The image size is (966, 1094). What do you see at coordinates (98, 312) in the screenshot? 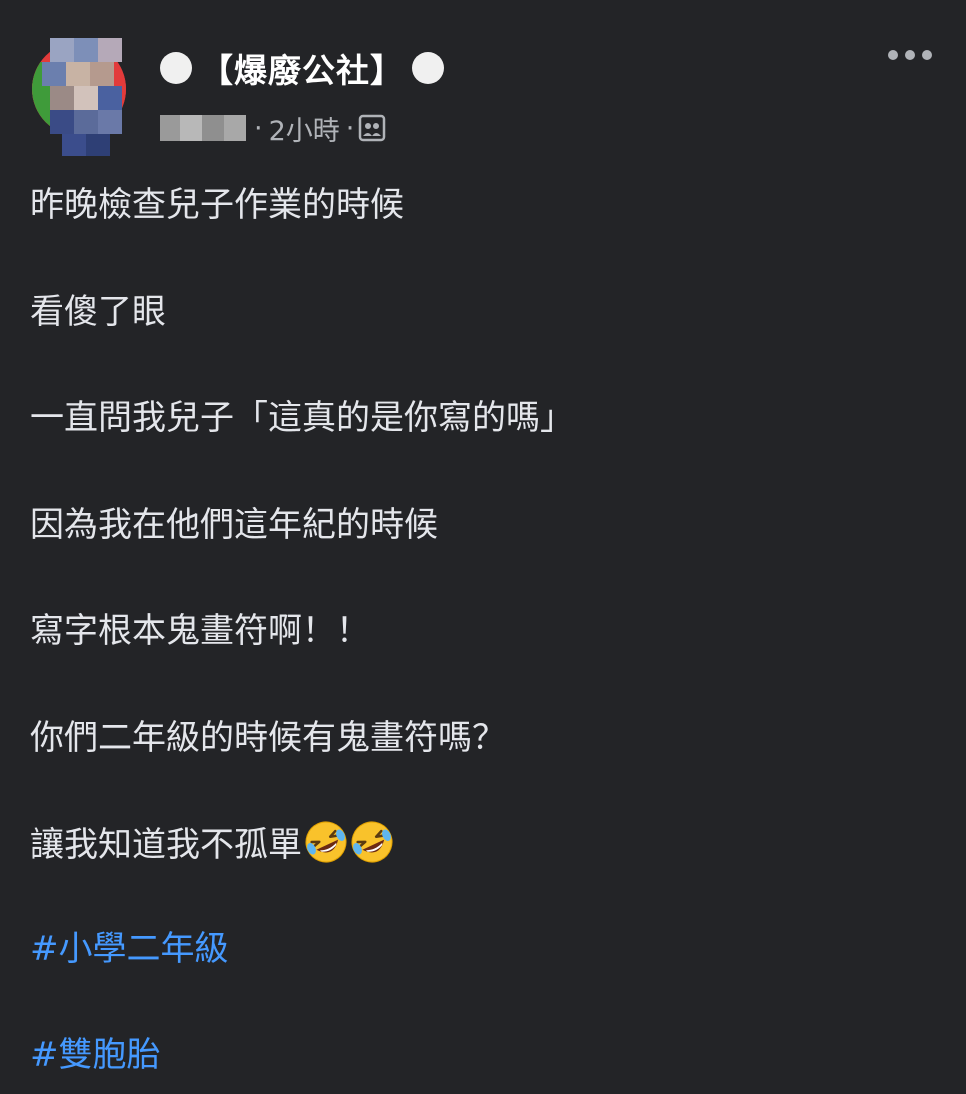
I see `post-text-line: 看傻了眼` at bounding box center [98, 312].